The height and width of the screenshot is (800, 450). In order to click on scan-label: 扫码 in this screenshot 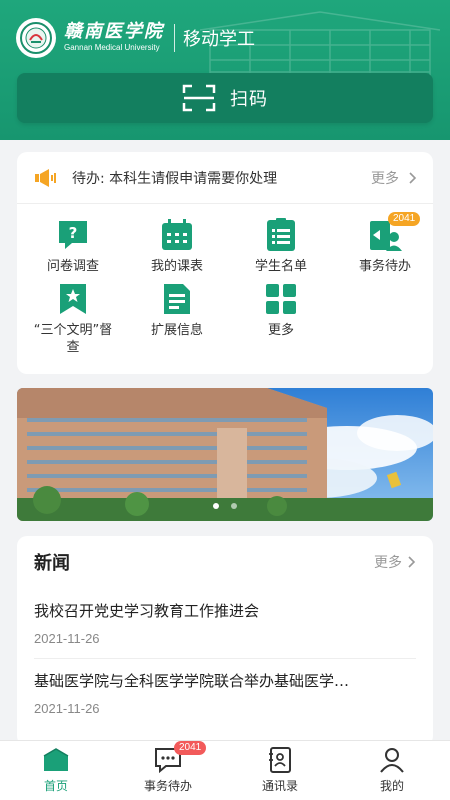, I will do `click(249, 99)`.